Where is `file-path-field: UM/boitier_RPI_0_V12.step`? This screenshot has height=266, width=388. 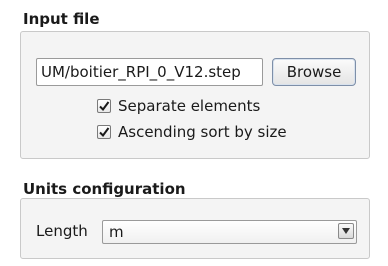 file-path-field: UM/boitier_RPI_0_V12.step is located at coordinates (149, 72).